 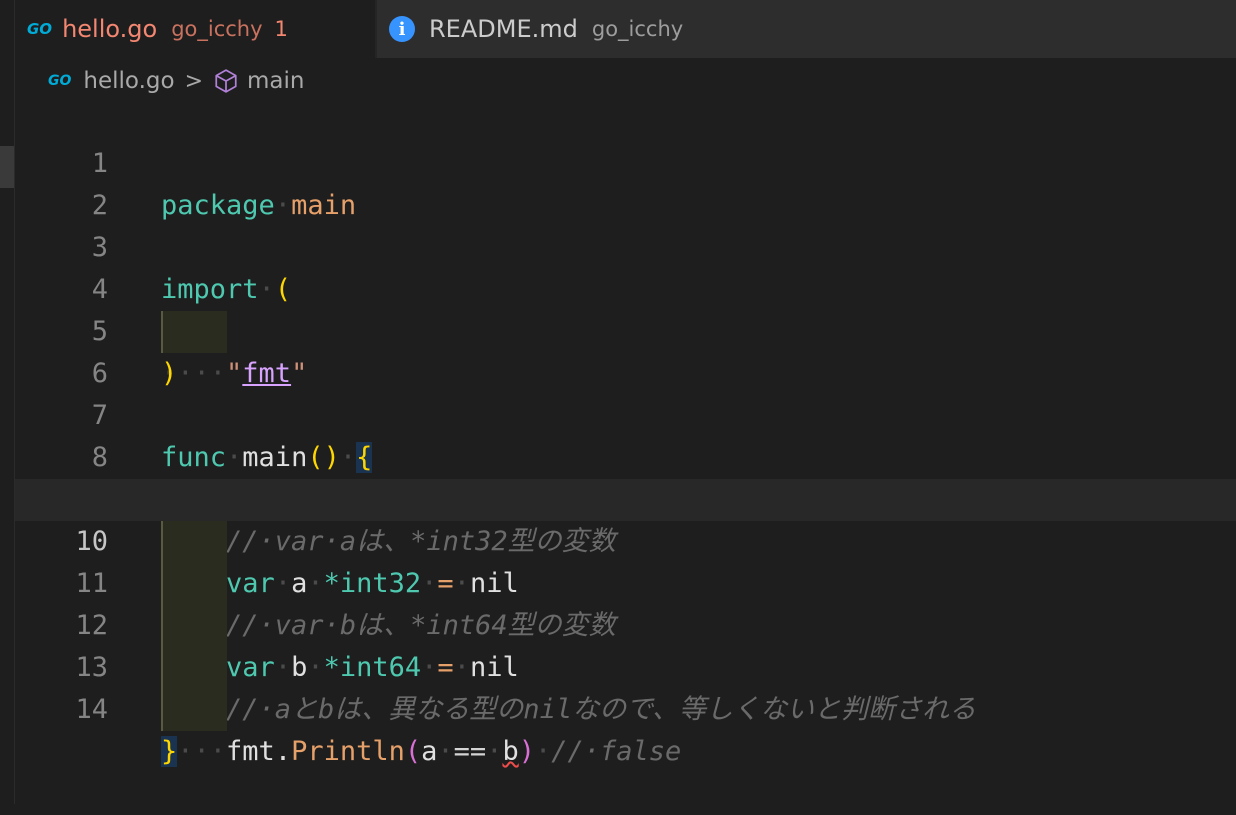 What do you see at coordinates (7, 402) in the screenshot?
I see `activity-strip` at bounding box center [7, 402].